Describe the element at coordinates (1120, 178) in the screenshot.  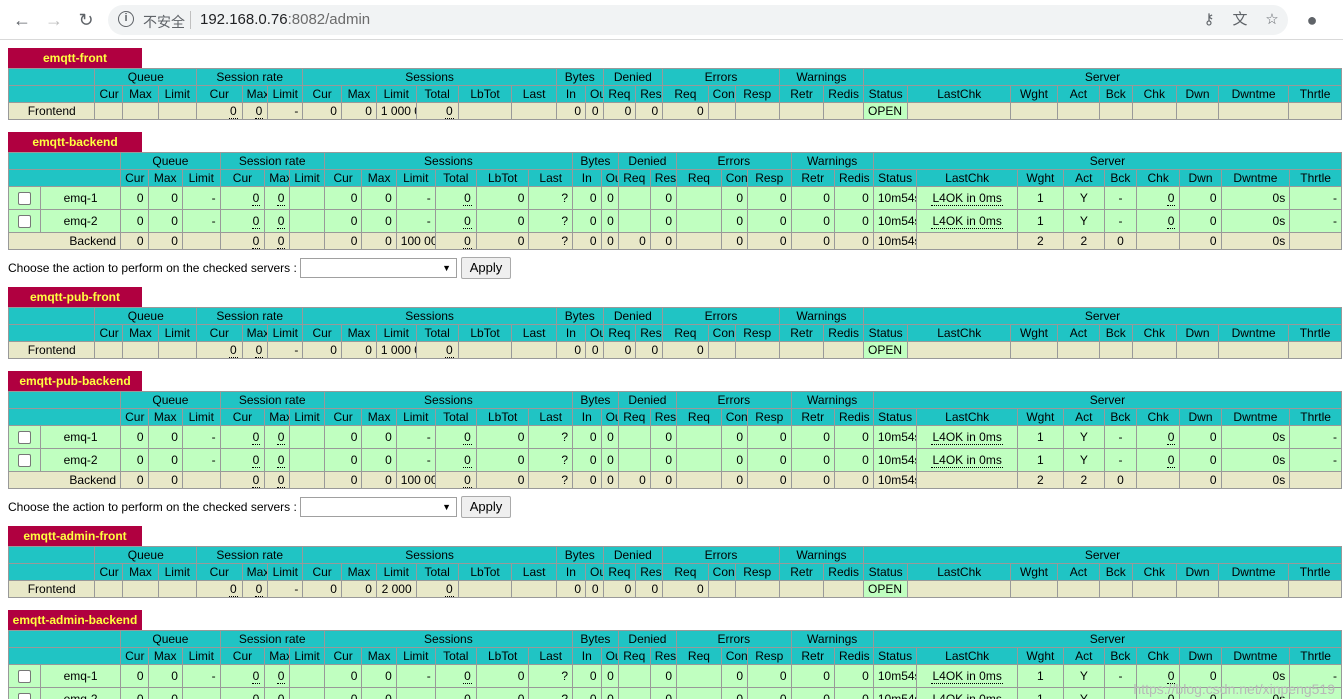
I see `col-header-bck: Bck` at that location.